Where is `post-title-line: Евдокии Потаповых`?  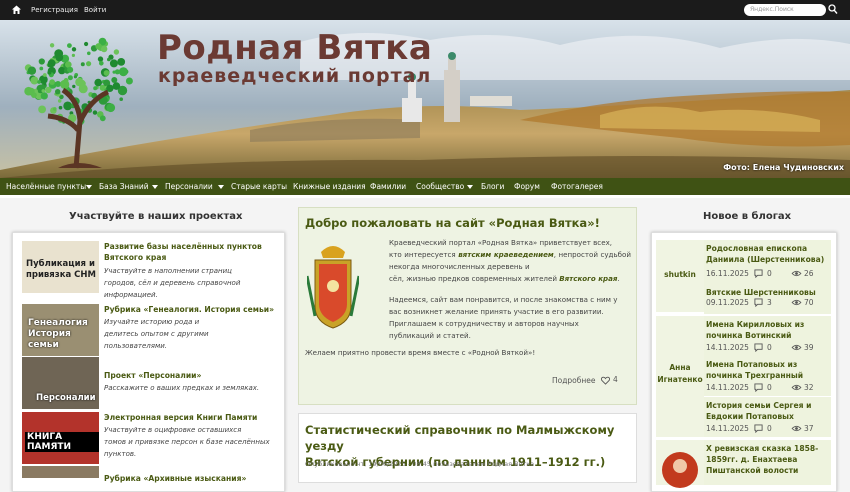 post-title-line: Евдокии Потаповых is located at coordinates (750, 416).